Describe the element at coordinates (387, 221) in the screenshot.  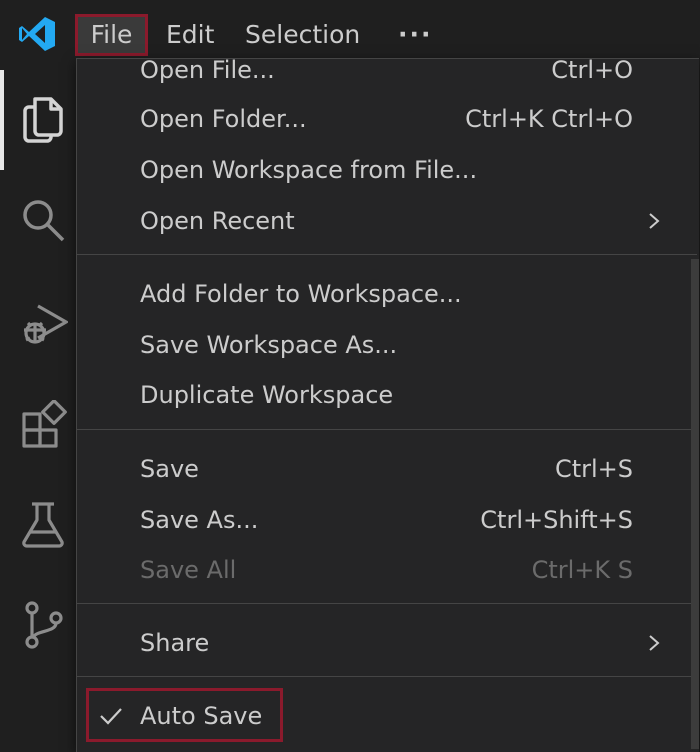
I see `menu-item-open-recent: Open Recent` at that location.